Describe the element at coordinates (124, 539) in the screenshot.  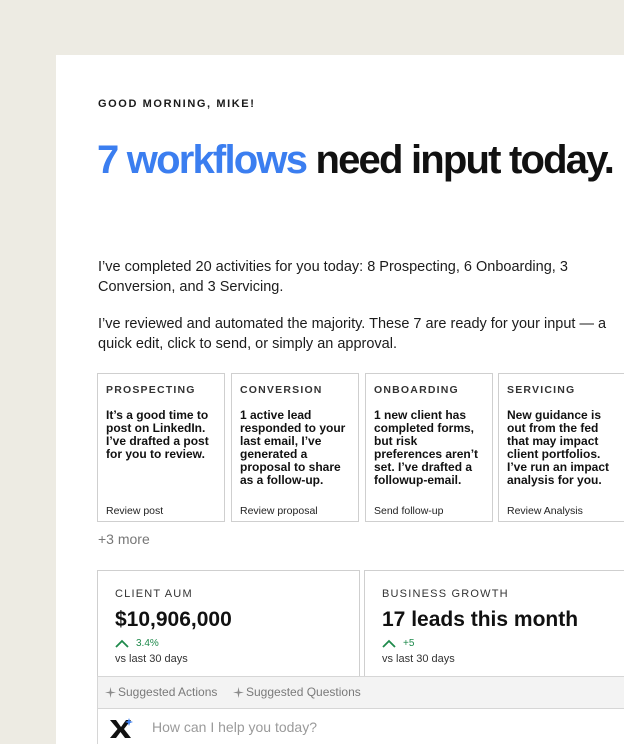
I see `show-more-link: +3 more` at that location.